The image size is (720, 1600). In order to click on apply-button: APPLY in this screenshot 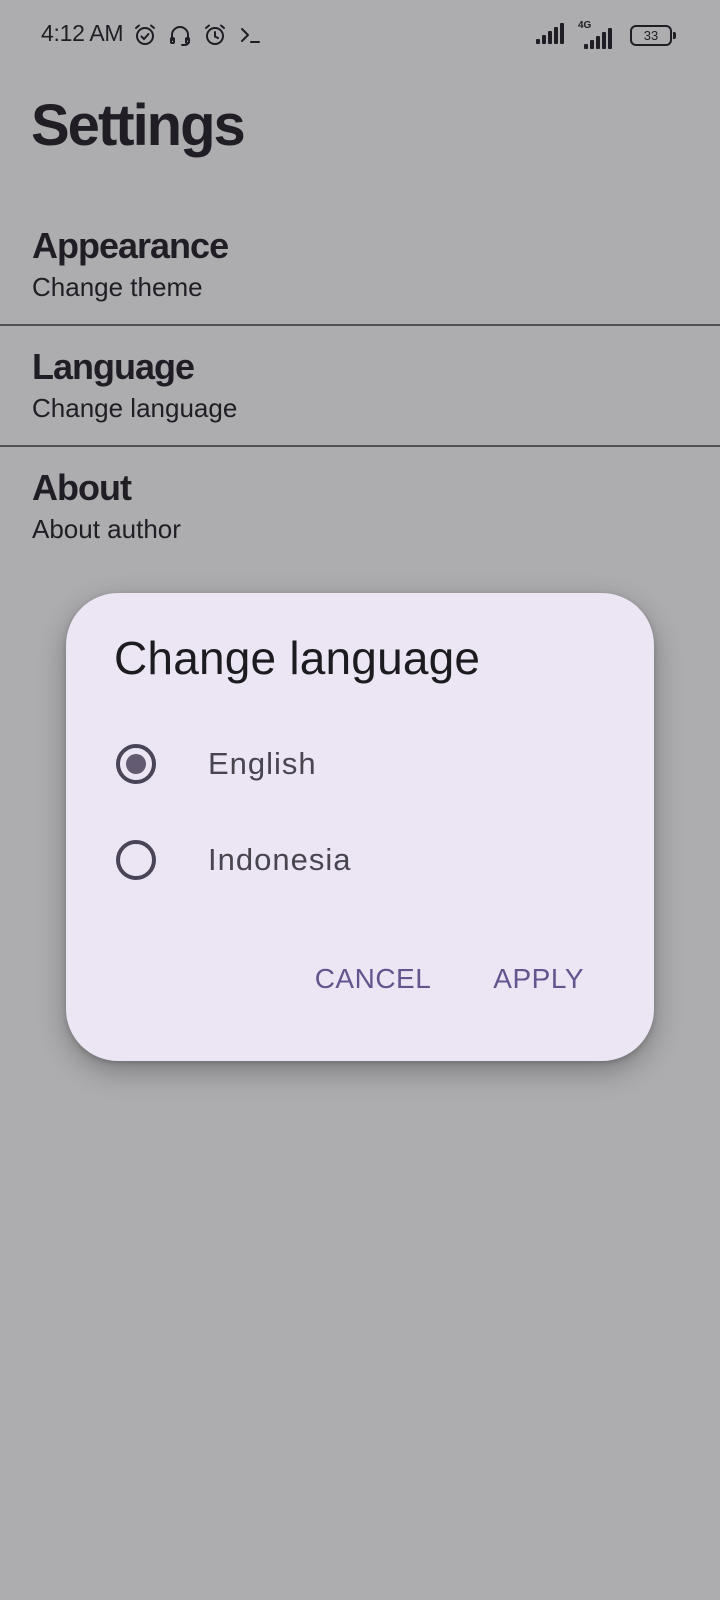, I will do `click(538, 979)`.